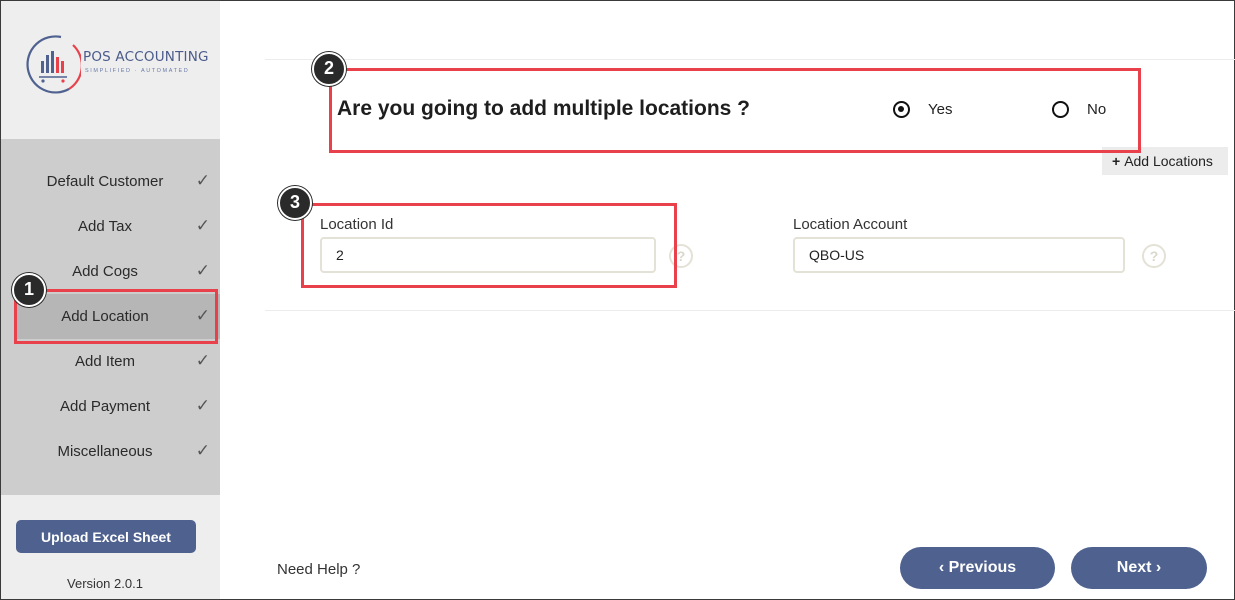 The height and width of the screenshot is (600, 1235). I want to click on brand-logo: POS ACCOUNTING SIMPLIFIED · AUTOMATED, so click(116, 66).